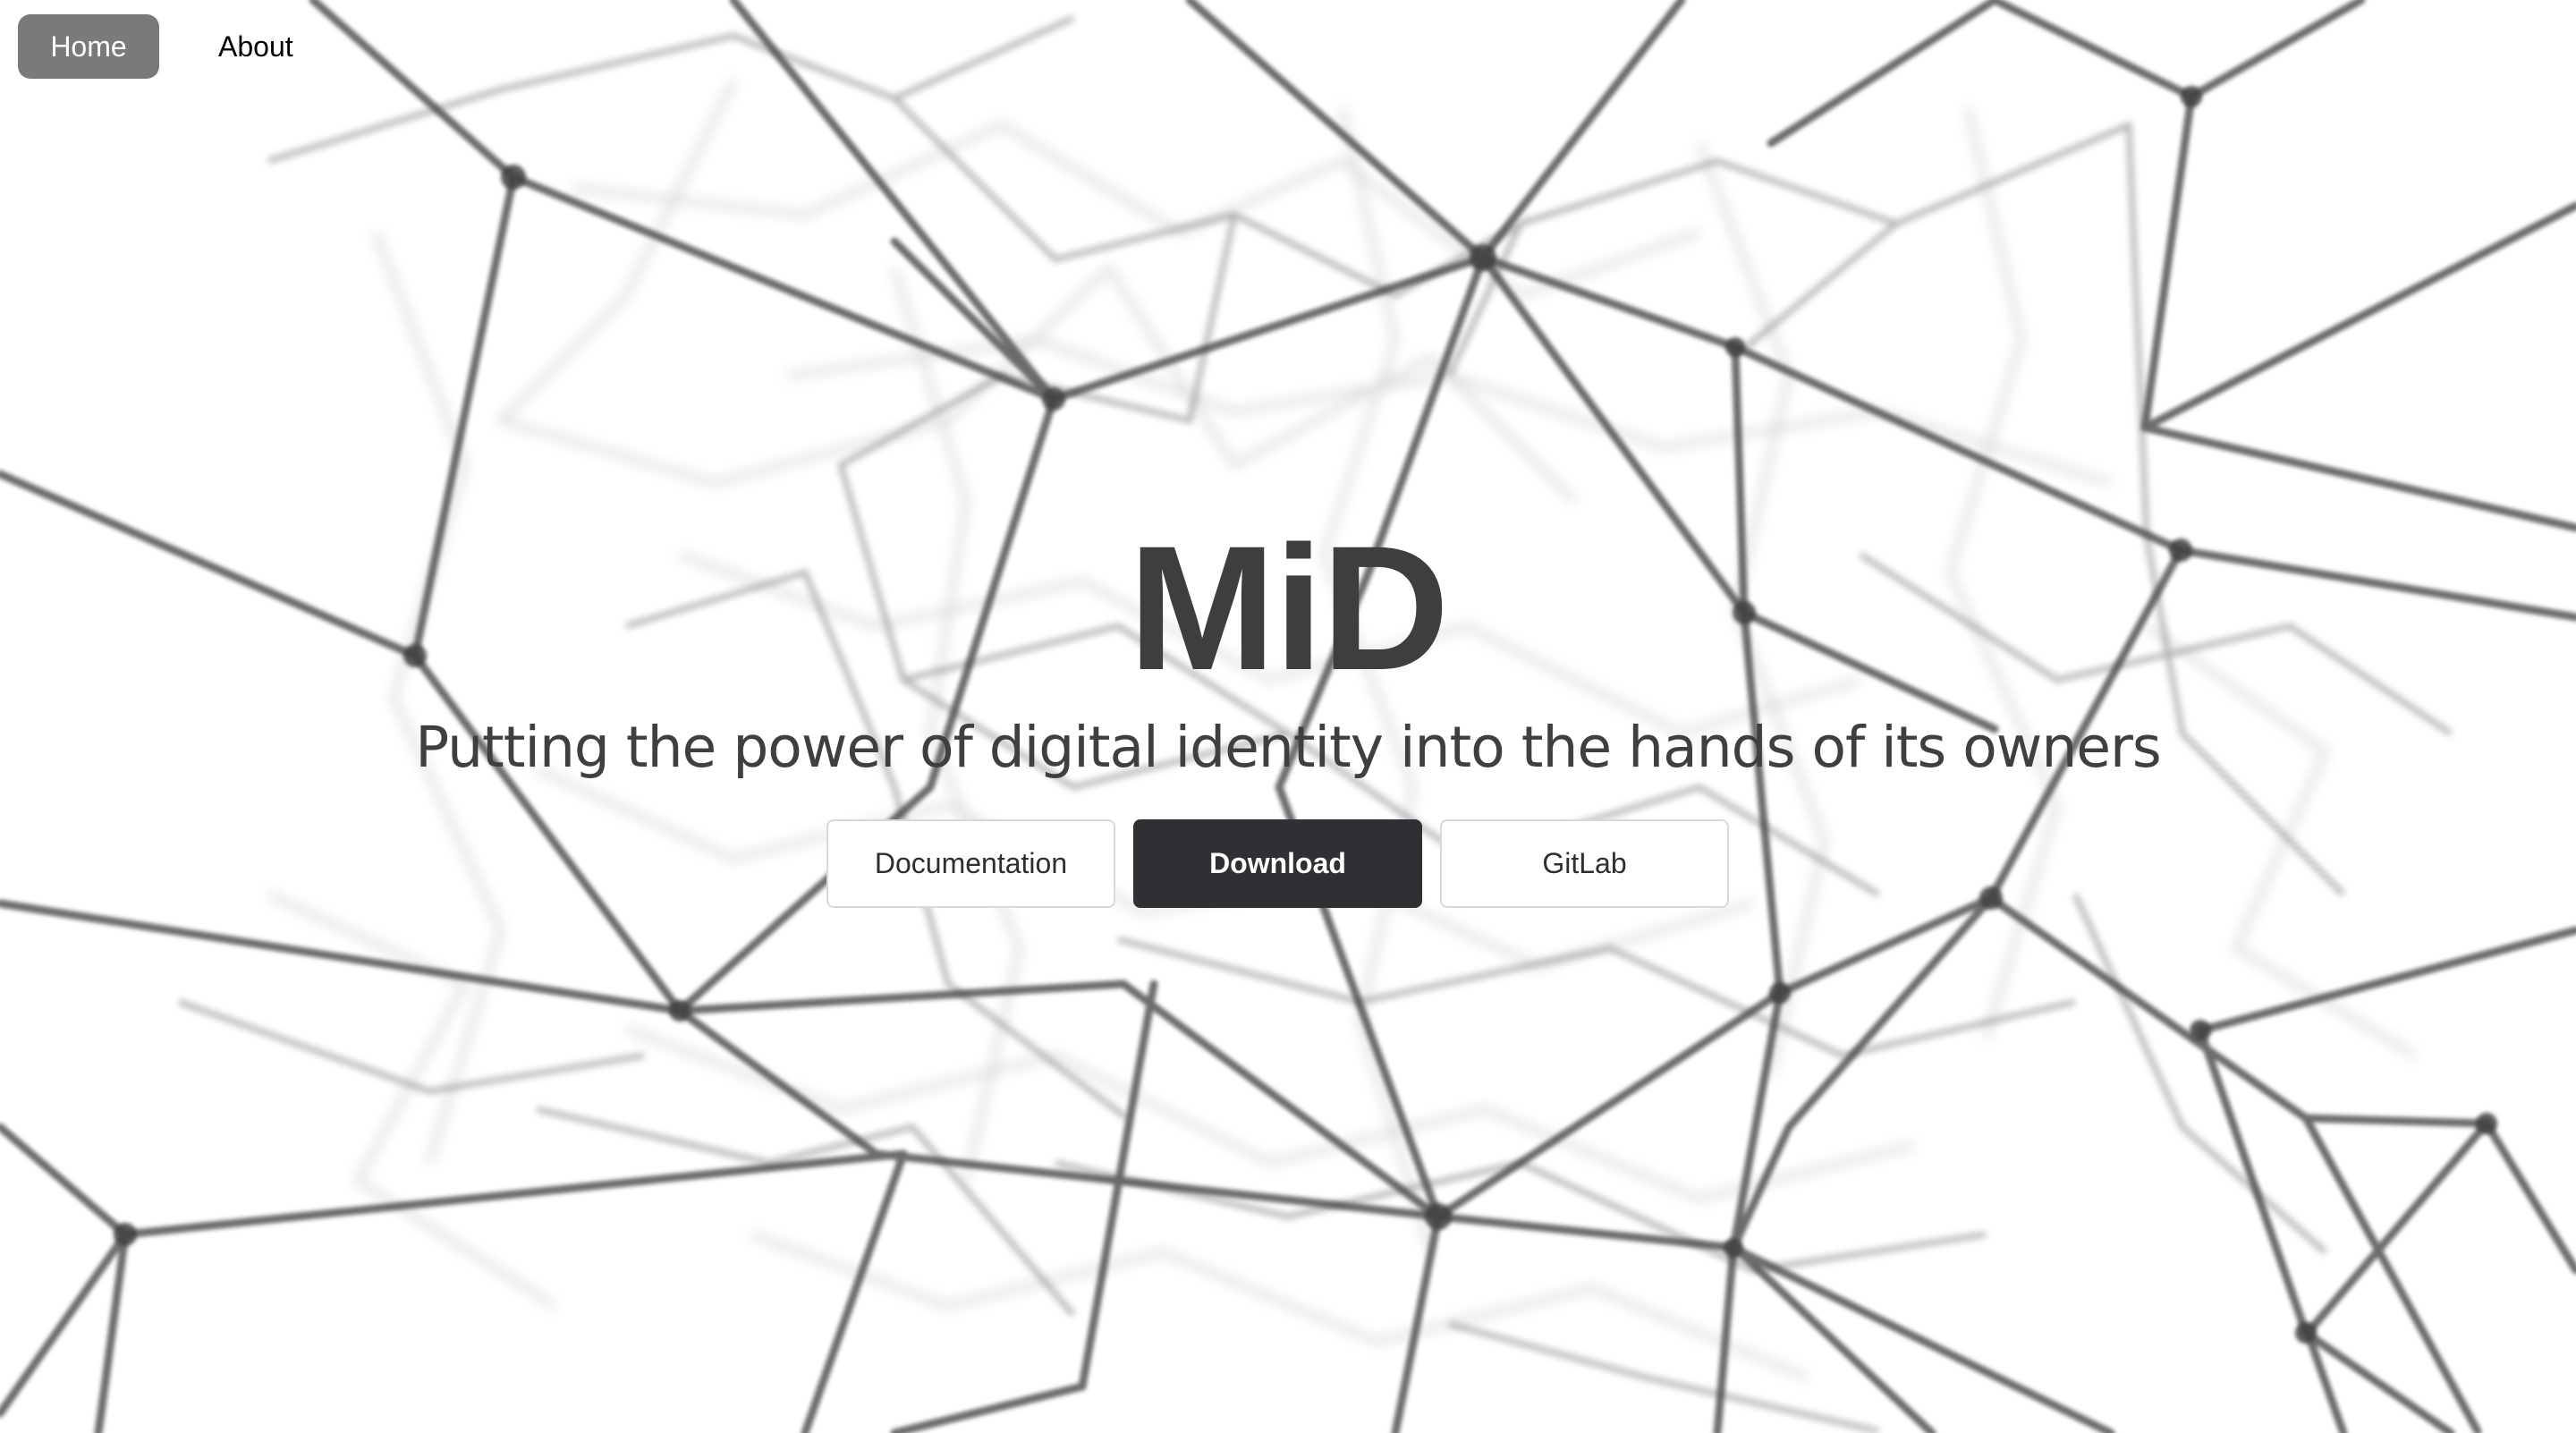 The height and width of the screenshot is (1433, 2576). What do you see at coordinates (256, 46) in the screenshot?
I see `nav-about-link: About` at bounding box center [256, 46].